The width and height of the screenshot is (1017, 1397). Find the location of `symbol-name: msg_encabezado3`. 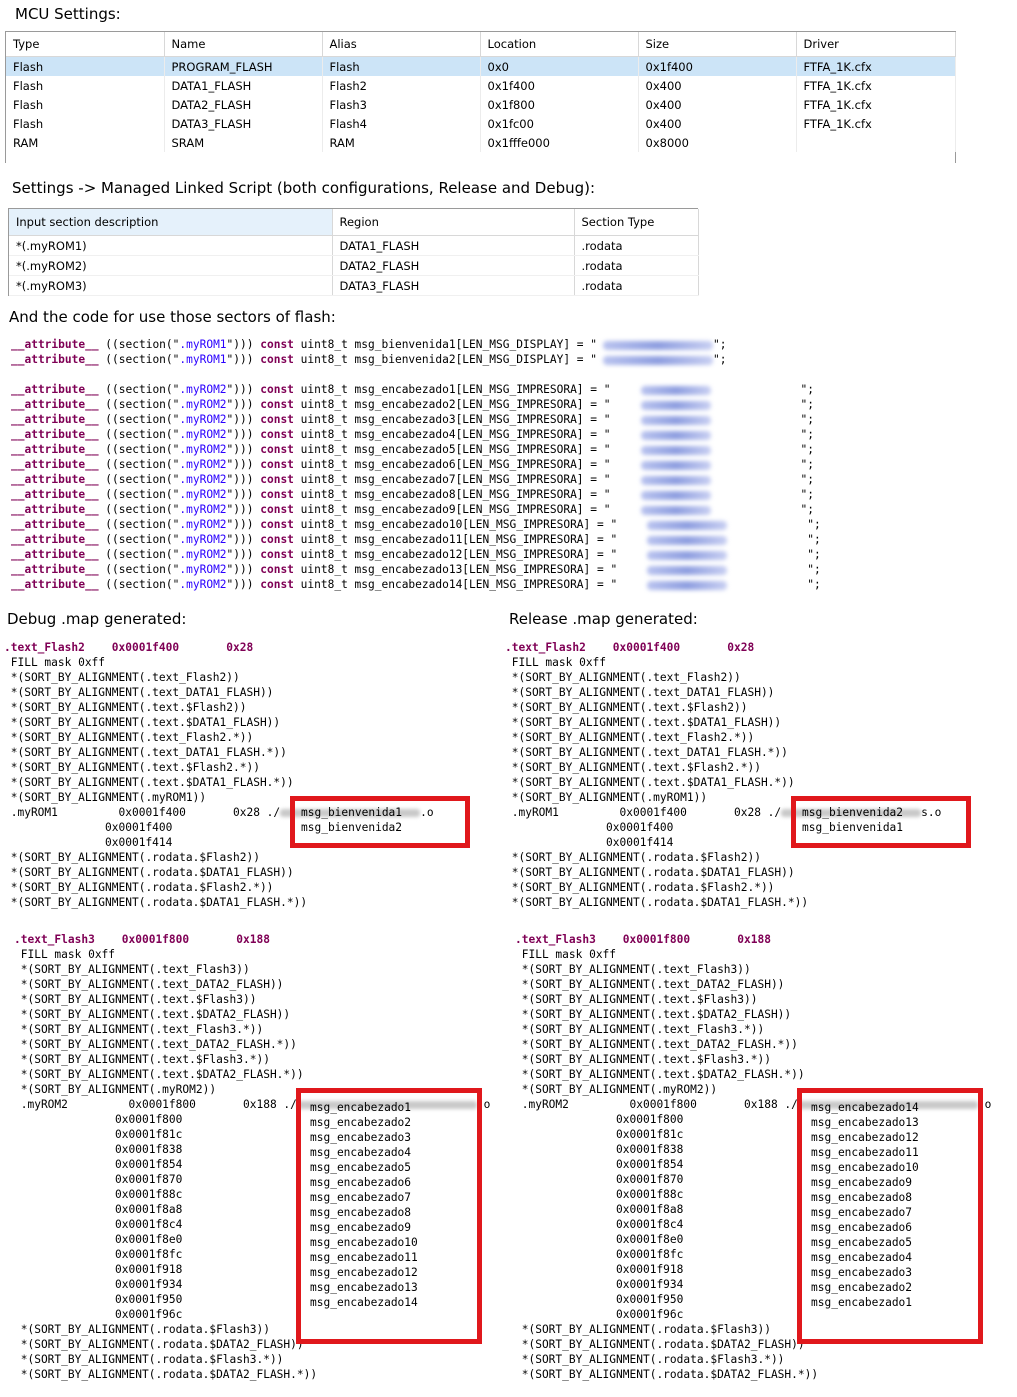

symbol-name: msg_encabezado3 is located at coordinates (862, 1272).